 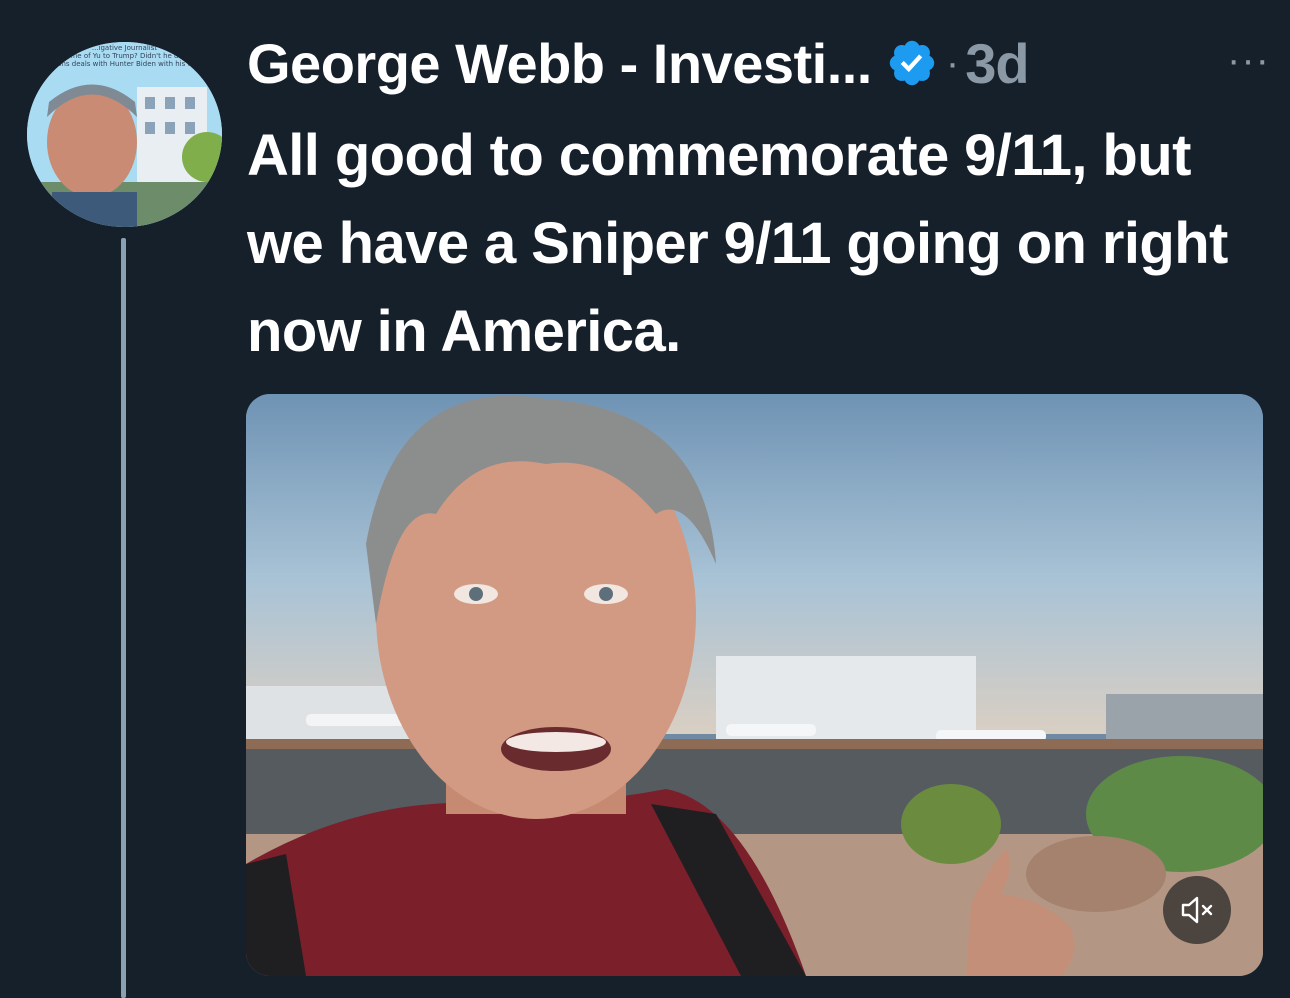 I want to click on tweet-timestamp: 3d, so click(x=997, y=63).